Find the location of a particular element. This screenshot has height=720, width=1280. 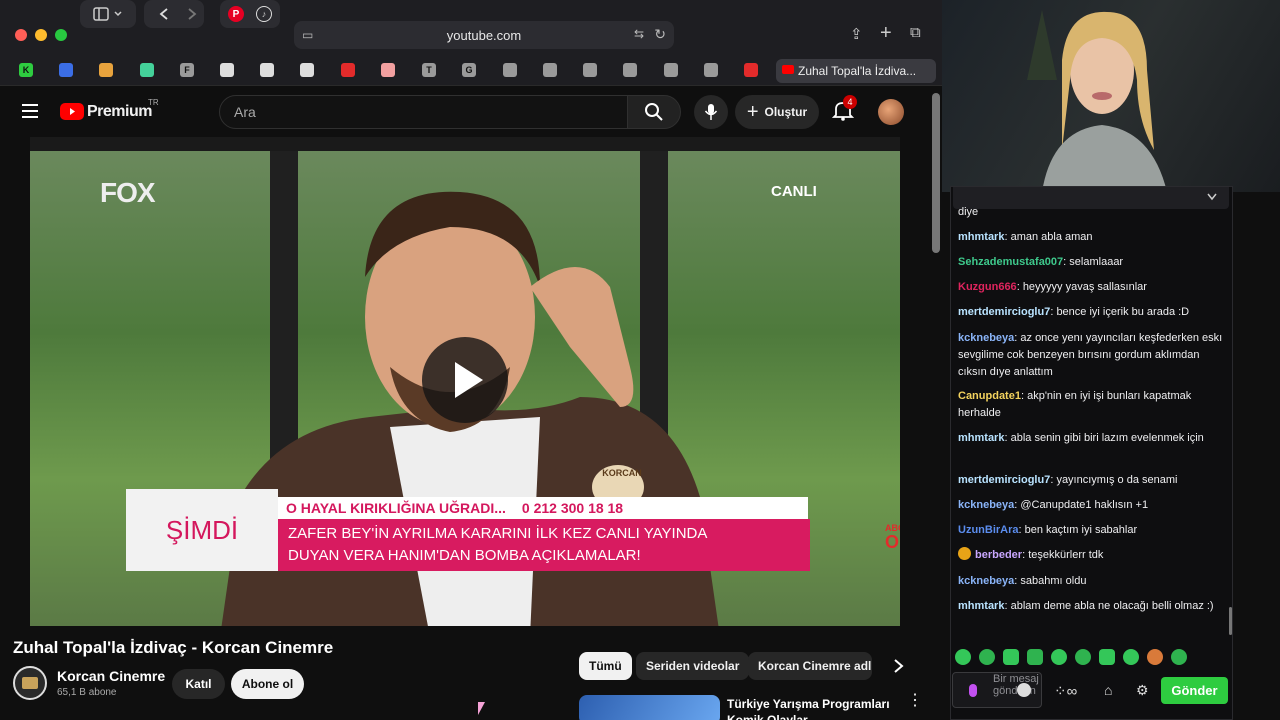

reload-icon: ↻ is located at coordinates (660, 34).